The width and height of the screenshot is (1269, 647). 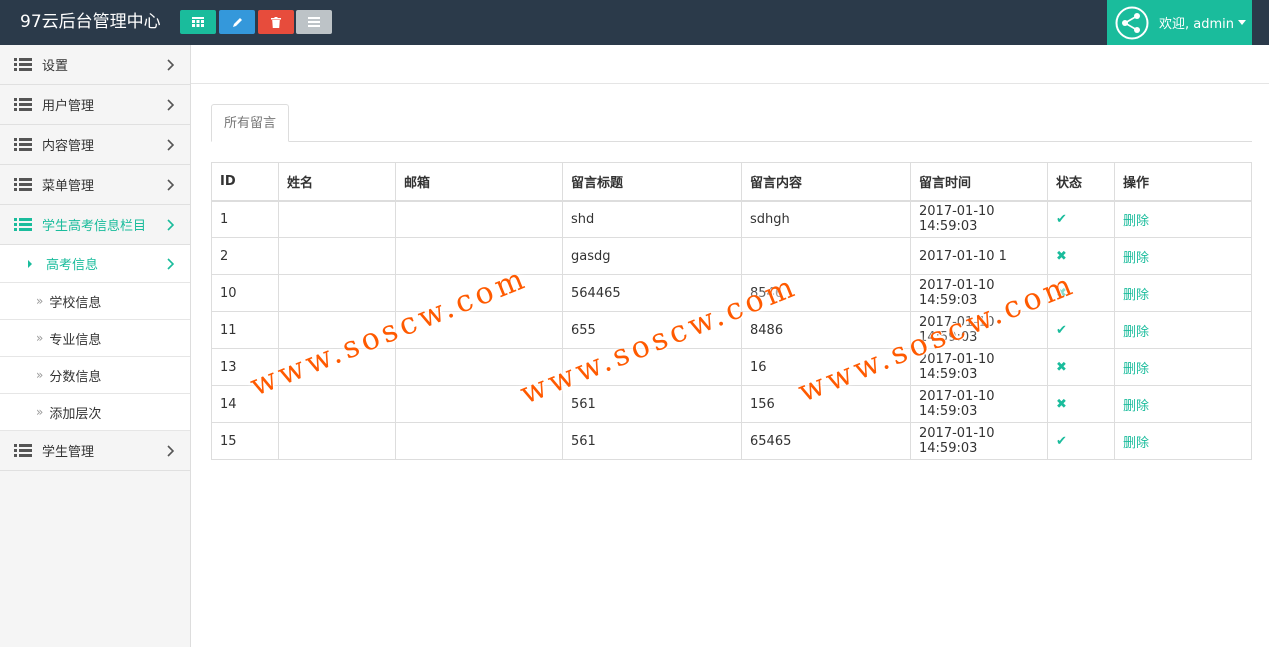 I want to click on caret-right-icon, so click(x=30, y=263).